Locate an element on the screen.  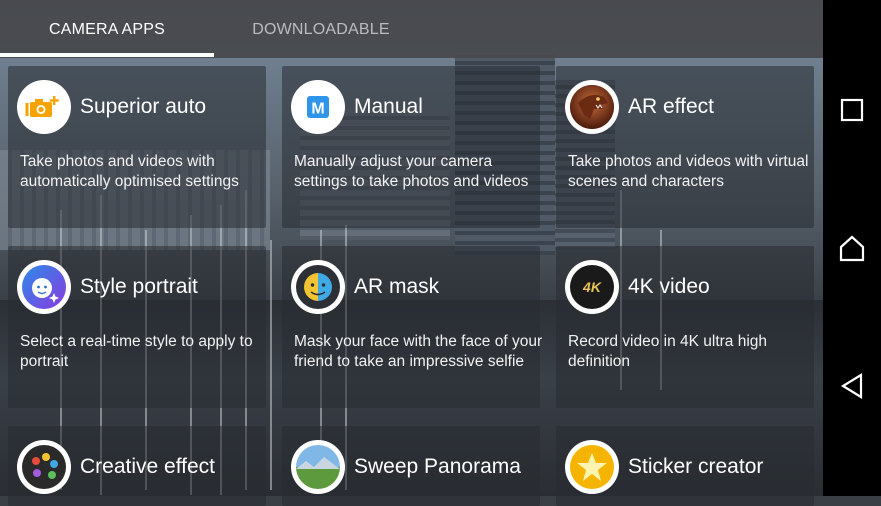
panorama-icon is located at coordinates (318, 467).